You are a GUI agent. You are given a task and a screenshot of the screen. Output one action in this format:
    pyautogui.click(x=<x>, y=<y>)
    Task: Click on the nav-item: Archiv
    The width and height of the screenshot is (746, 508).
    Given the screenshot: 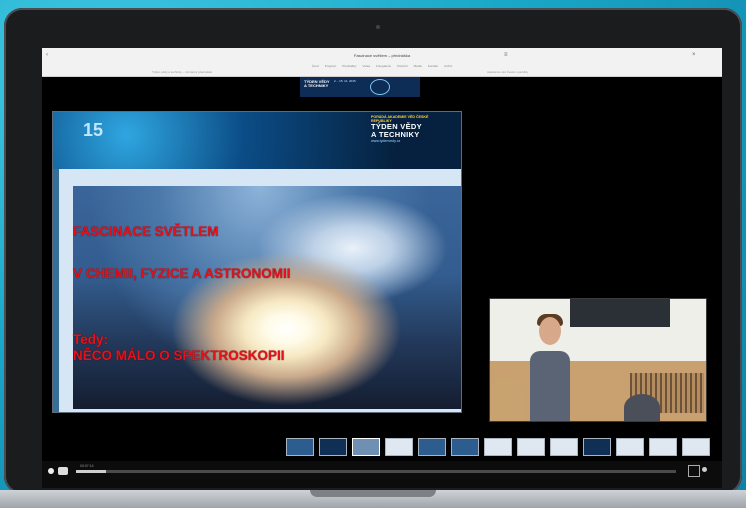 What is the action you would take?
    pyautogui.click(x=448, y=66)
    